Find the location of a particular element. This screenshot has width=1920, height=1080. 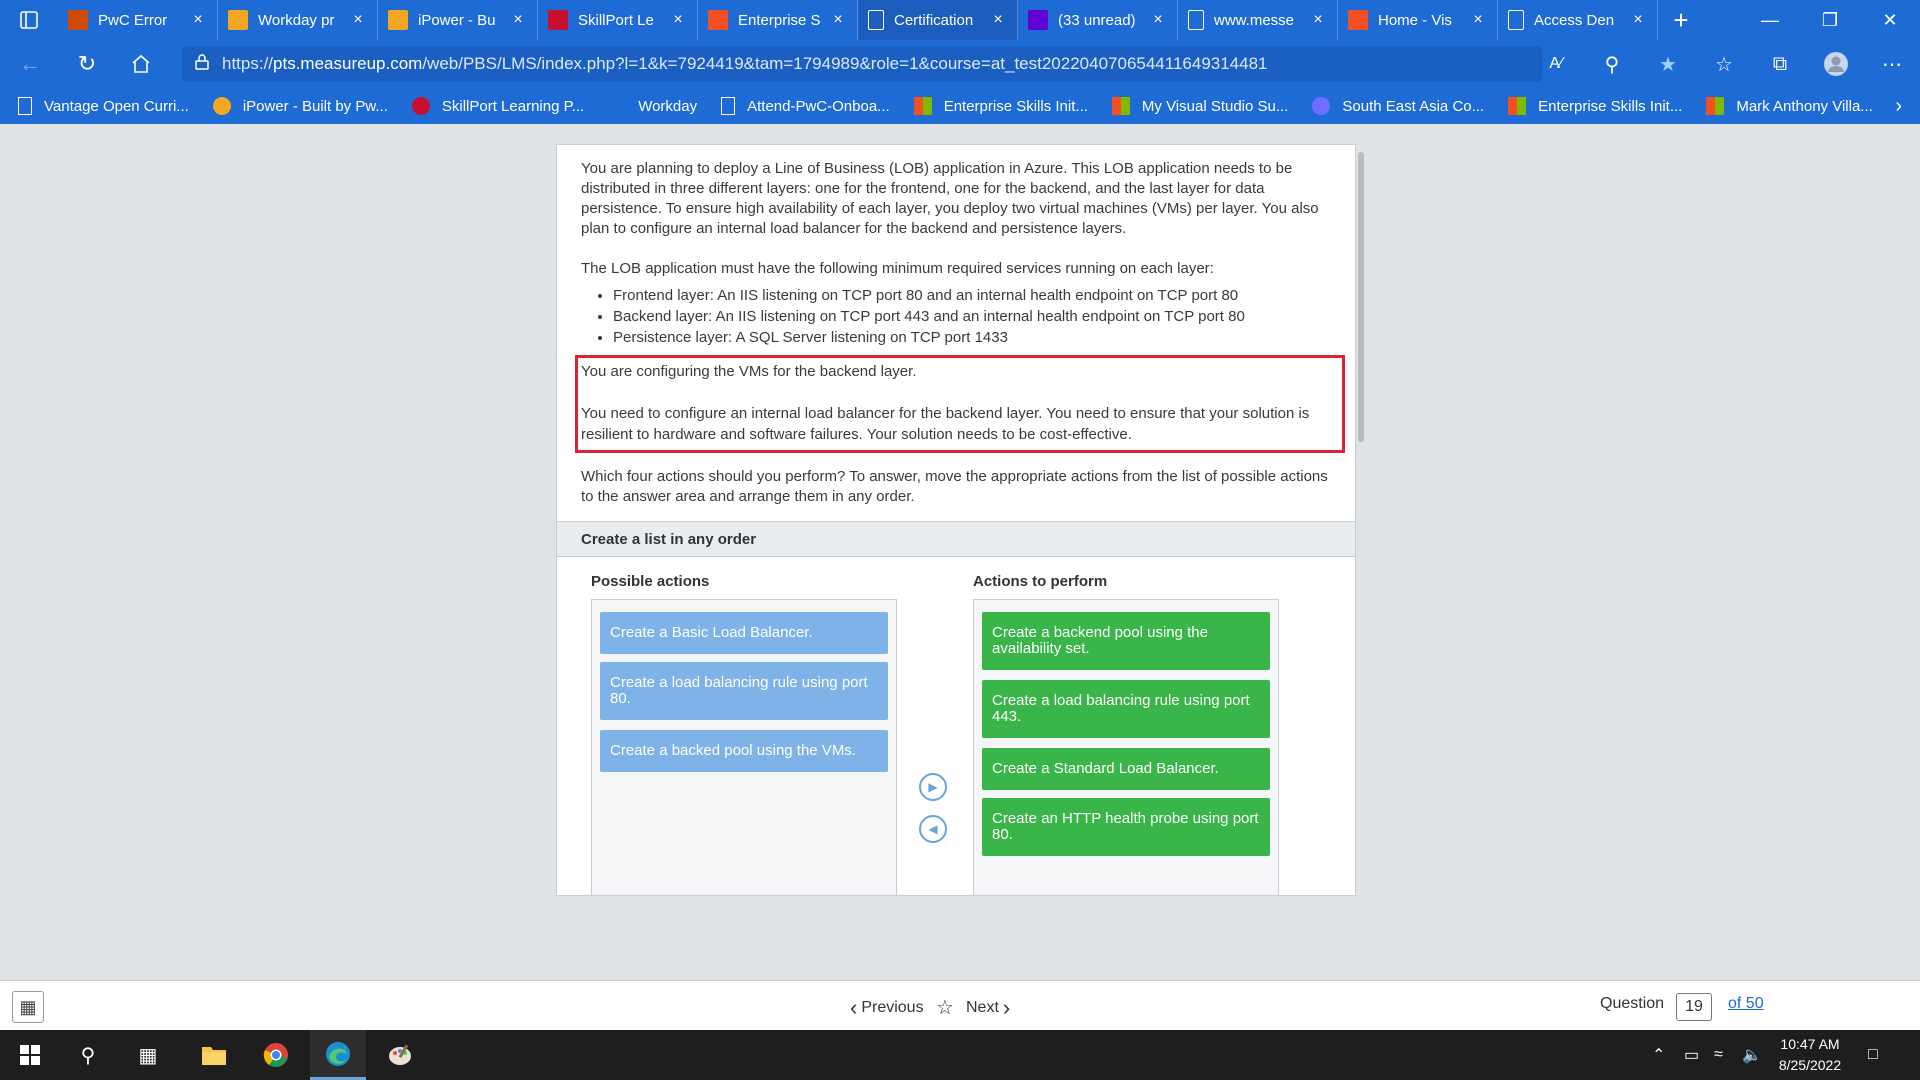

question-number-input: 19 is located at coordinates (1694, 1007).